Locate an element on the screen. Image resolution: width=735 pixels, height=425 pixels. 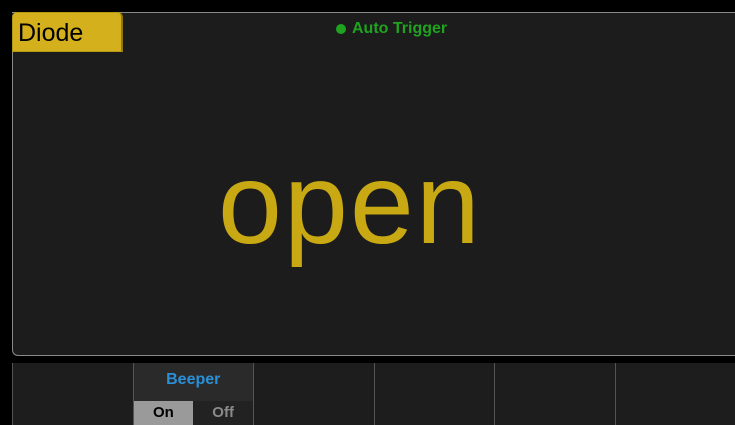
measurement-reading: open is located at coordinates (350, 204).